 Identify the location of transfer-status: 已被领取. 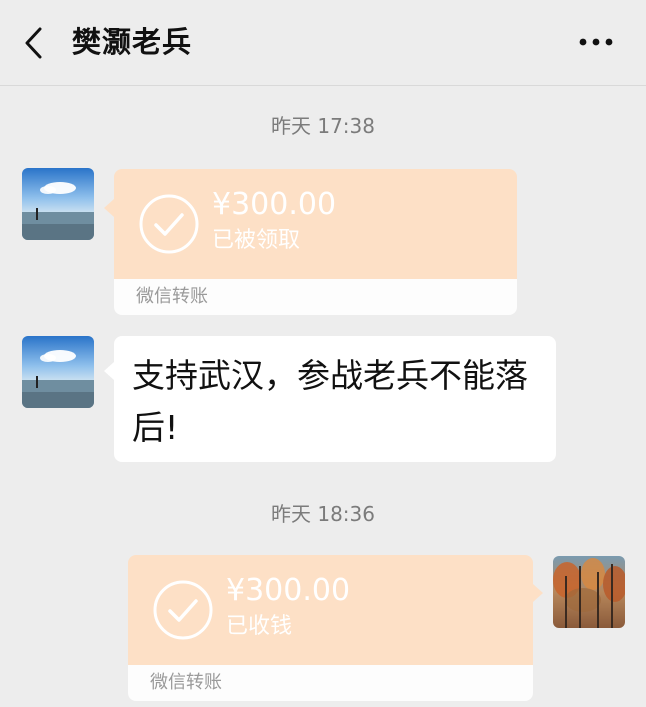
(256, 240).